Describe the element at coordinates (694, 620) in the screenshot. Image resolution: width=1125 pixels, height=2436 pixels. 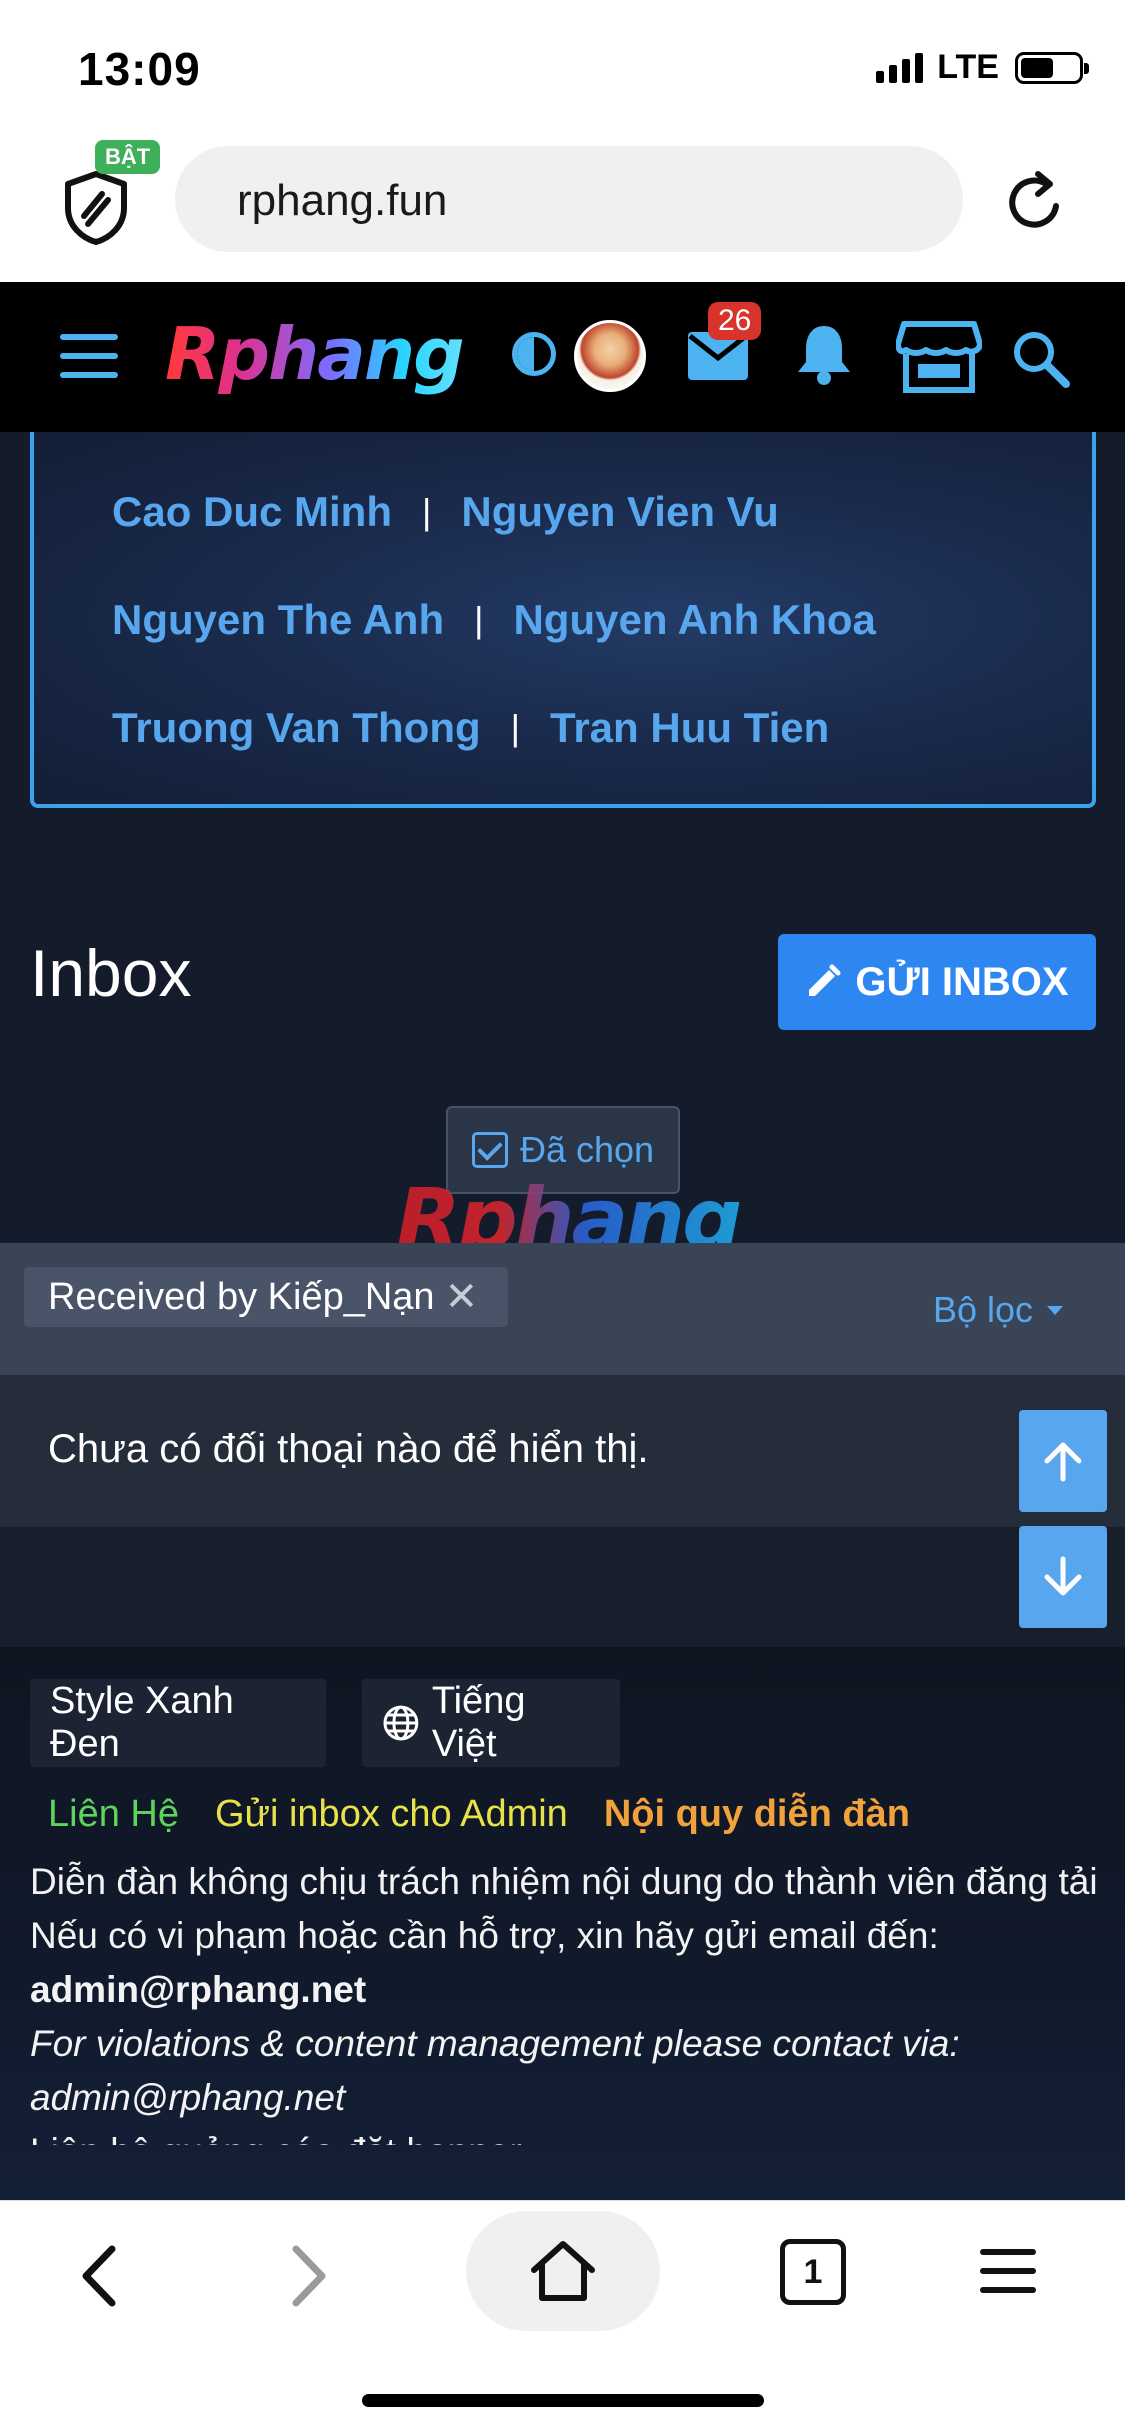
I see `credit-name: Nguyen Anh Khoa` at that location.